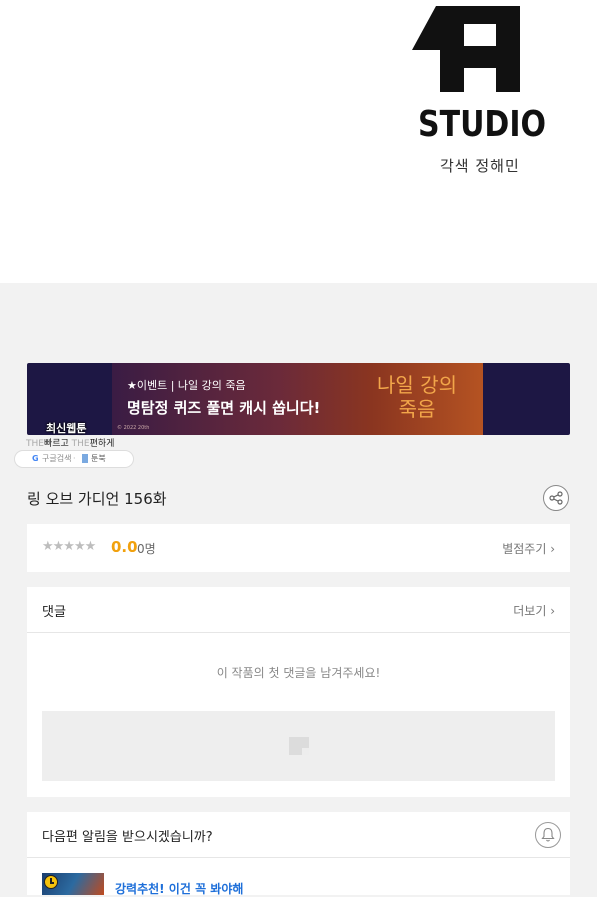 This screenshot has height=897, width=597. Describe the element at coordinates (298, 610) in the screenshot. I see `comment-header: 댓글 더보기 ›` at that location.